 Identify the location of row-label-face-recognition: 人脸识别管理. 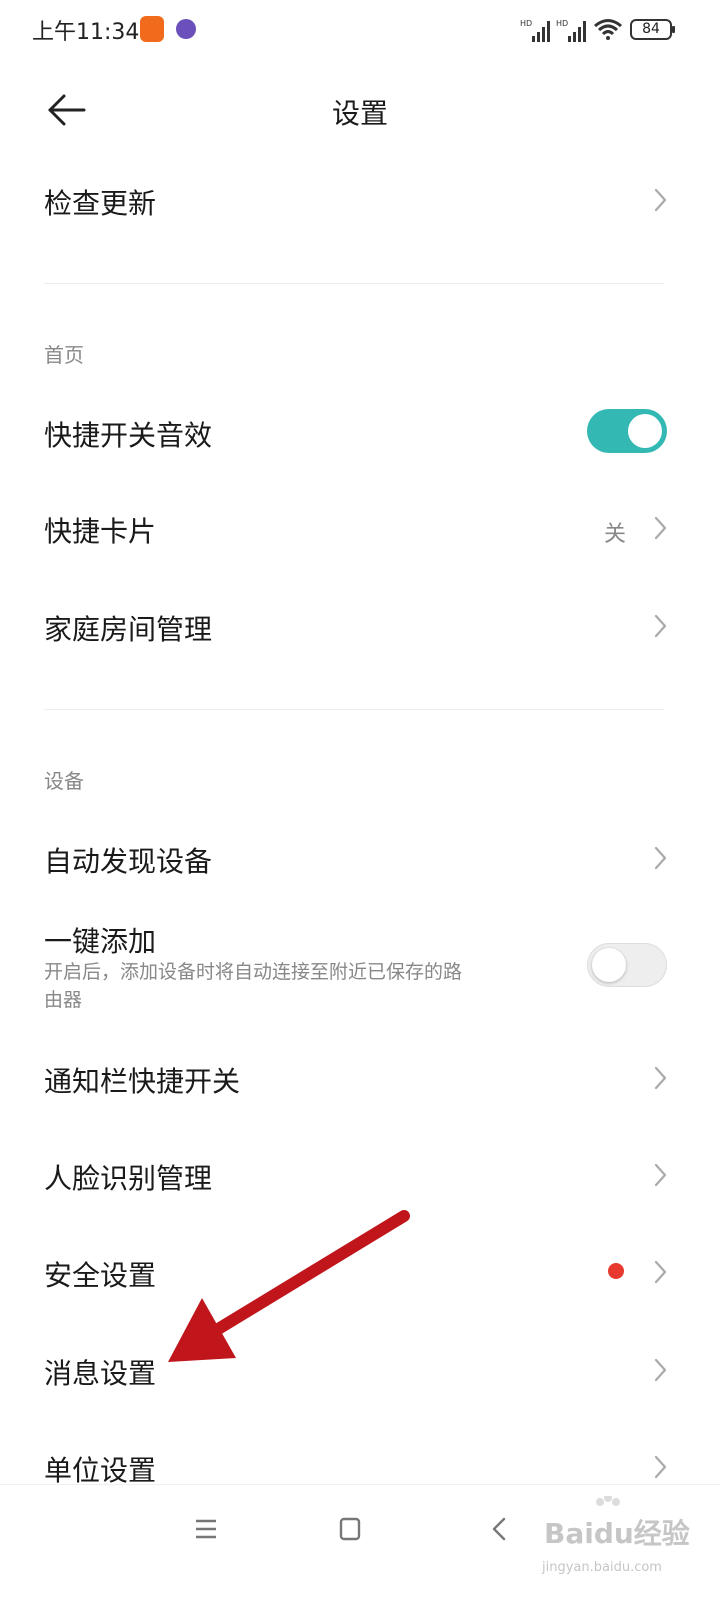
(128, 1178).